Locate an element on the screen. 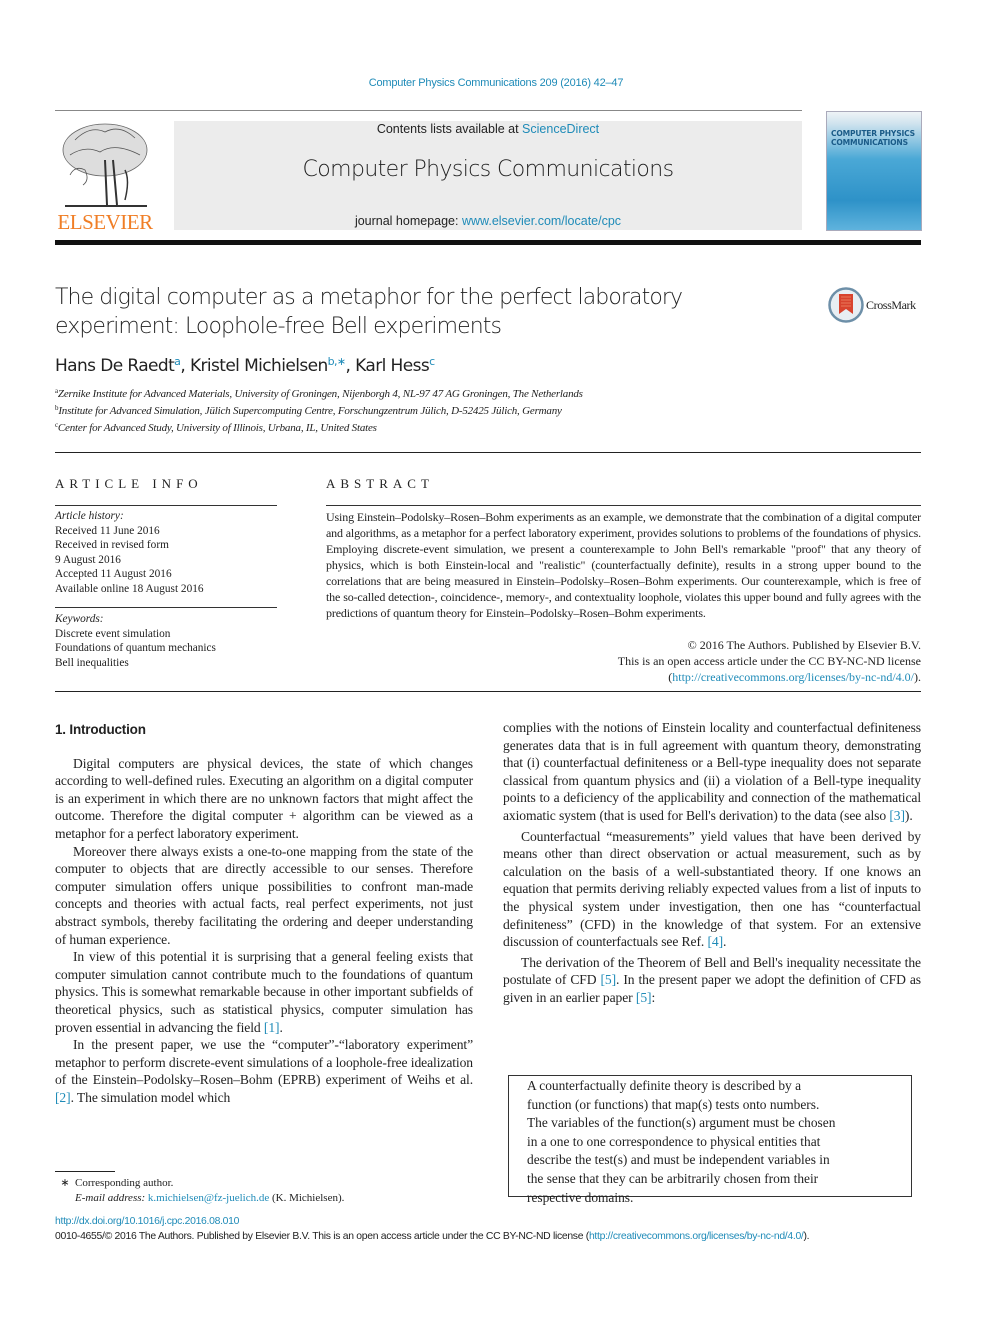 This screenshot has height=1323, width=992. reference-link: [1] is located at coordinates (272, 1027).